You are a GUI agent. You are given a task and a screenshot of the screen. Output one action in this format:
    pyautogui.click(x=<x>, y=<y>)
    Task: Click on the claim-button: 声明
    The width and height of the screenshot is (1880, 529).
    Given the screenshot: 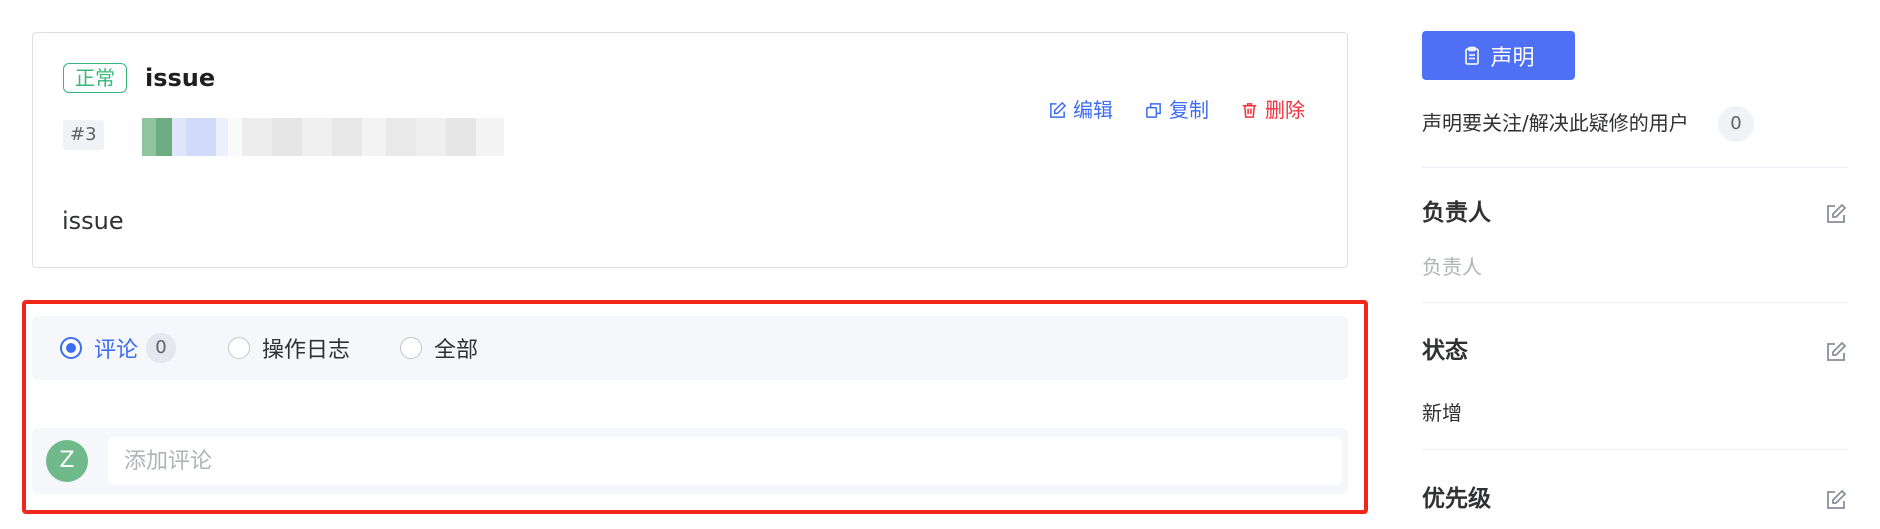 What is the action you would take?
    pyautogui.click(x=1498, y=55)
    